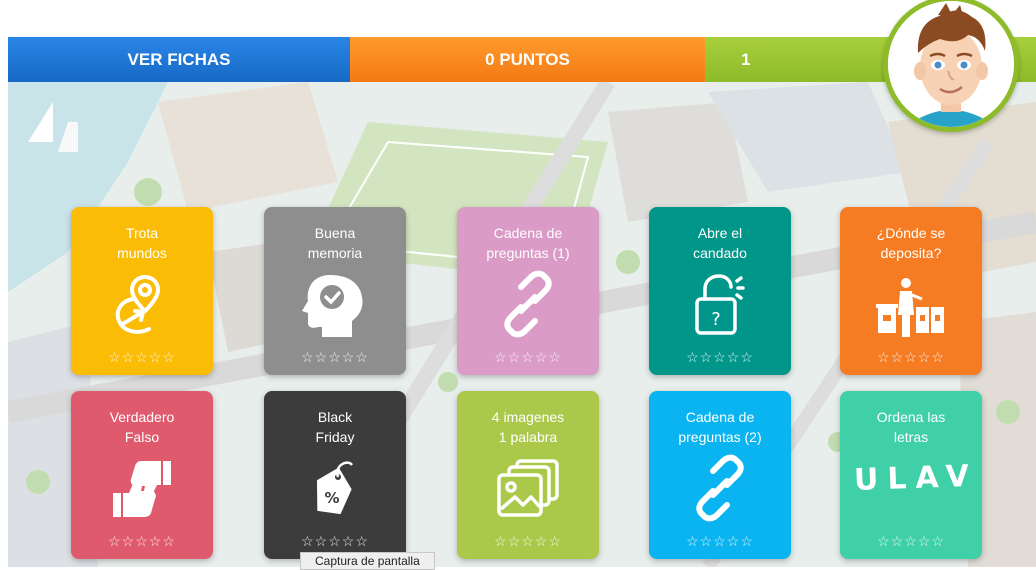 This screenshot has height=570, width=1036. Describe the element at coordinates (916, 478) in the screenshot. I see `scrambled-letters-text: ULAV` at that location.